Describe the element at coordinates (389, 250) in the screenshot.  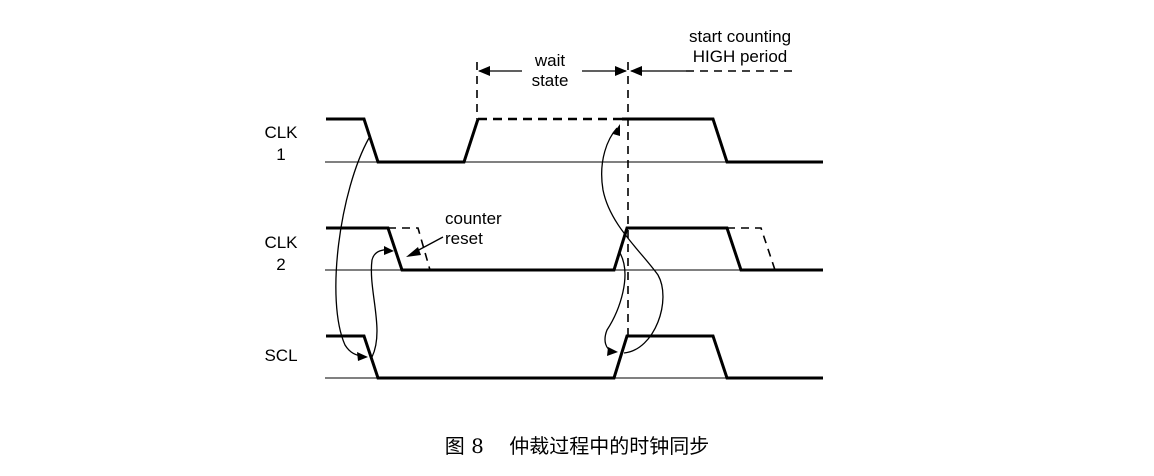
I see `curve-scl-to-clk2-arrowhead` at that location.